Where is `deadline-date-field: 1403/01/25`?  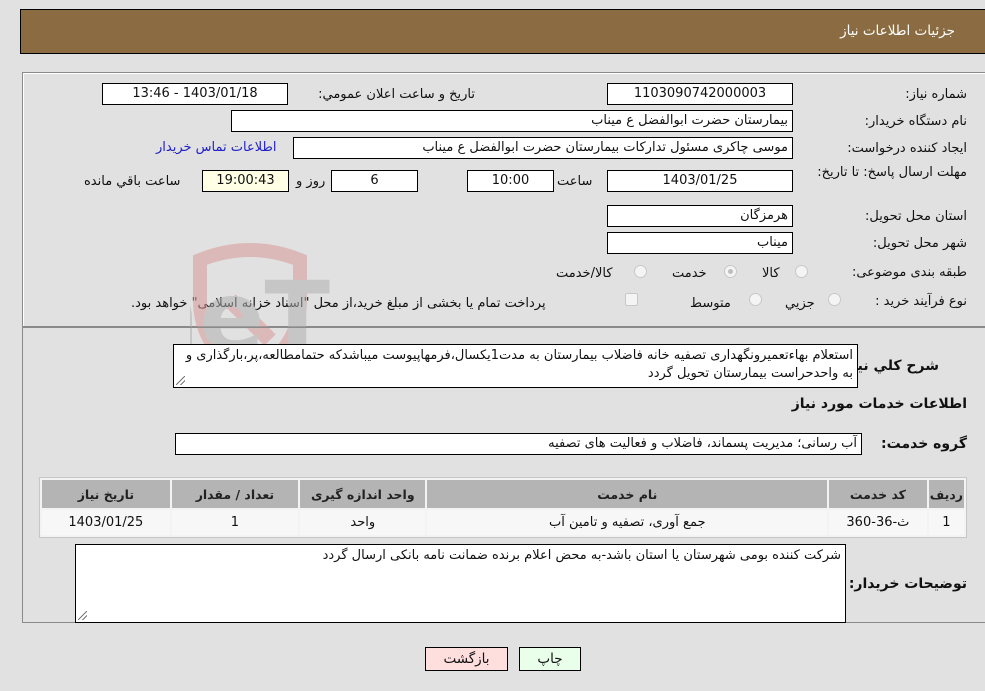 deadline-date-field: 1403/01/25 is located at coordinates (700, 181).